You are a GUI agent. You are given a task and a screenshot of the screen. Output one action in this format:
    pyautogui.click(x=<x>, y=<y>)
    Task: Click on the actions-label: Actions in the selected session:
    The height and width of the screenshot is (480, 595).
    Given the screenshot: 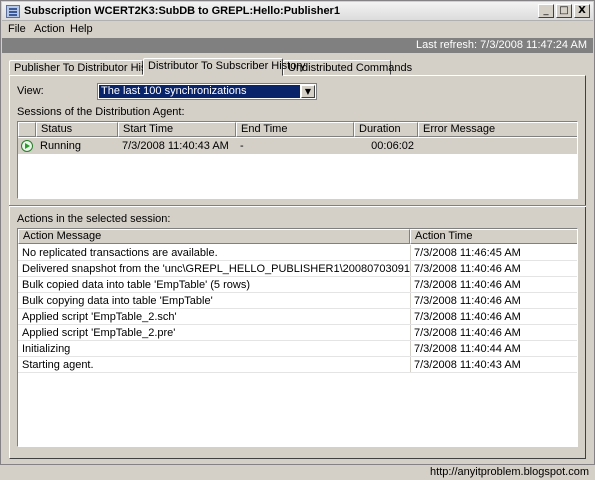 What is the action you would take?
    pyautogui.click(x=94, y=219)
    